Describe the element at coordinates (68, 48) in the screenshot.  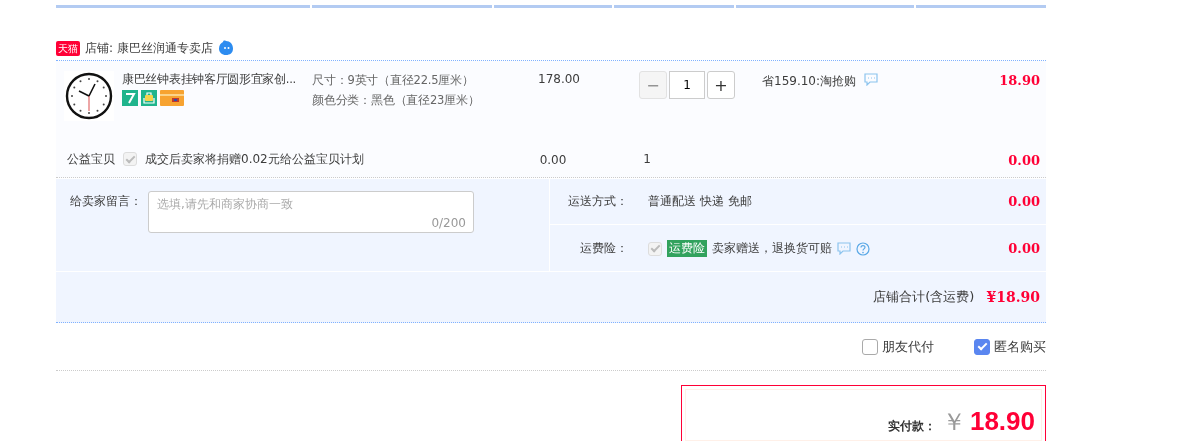
I see `store-badge: 天猫` at that location.